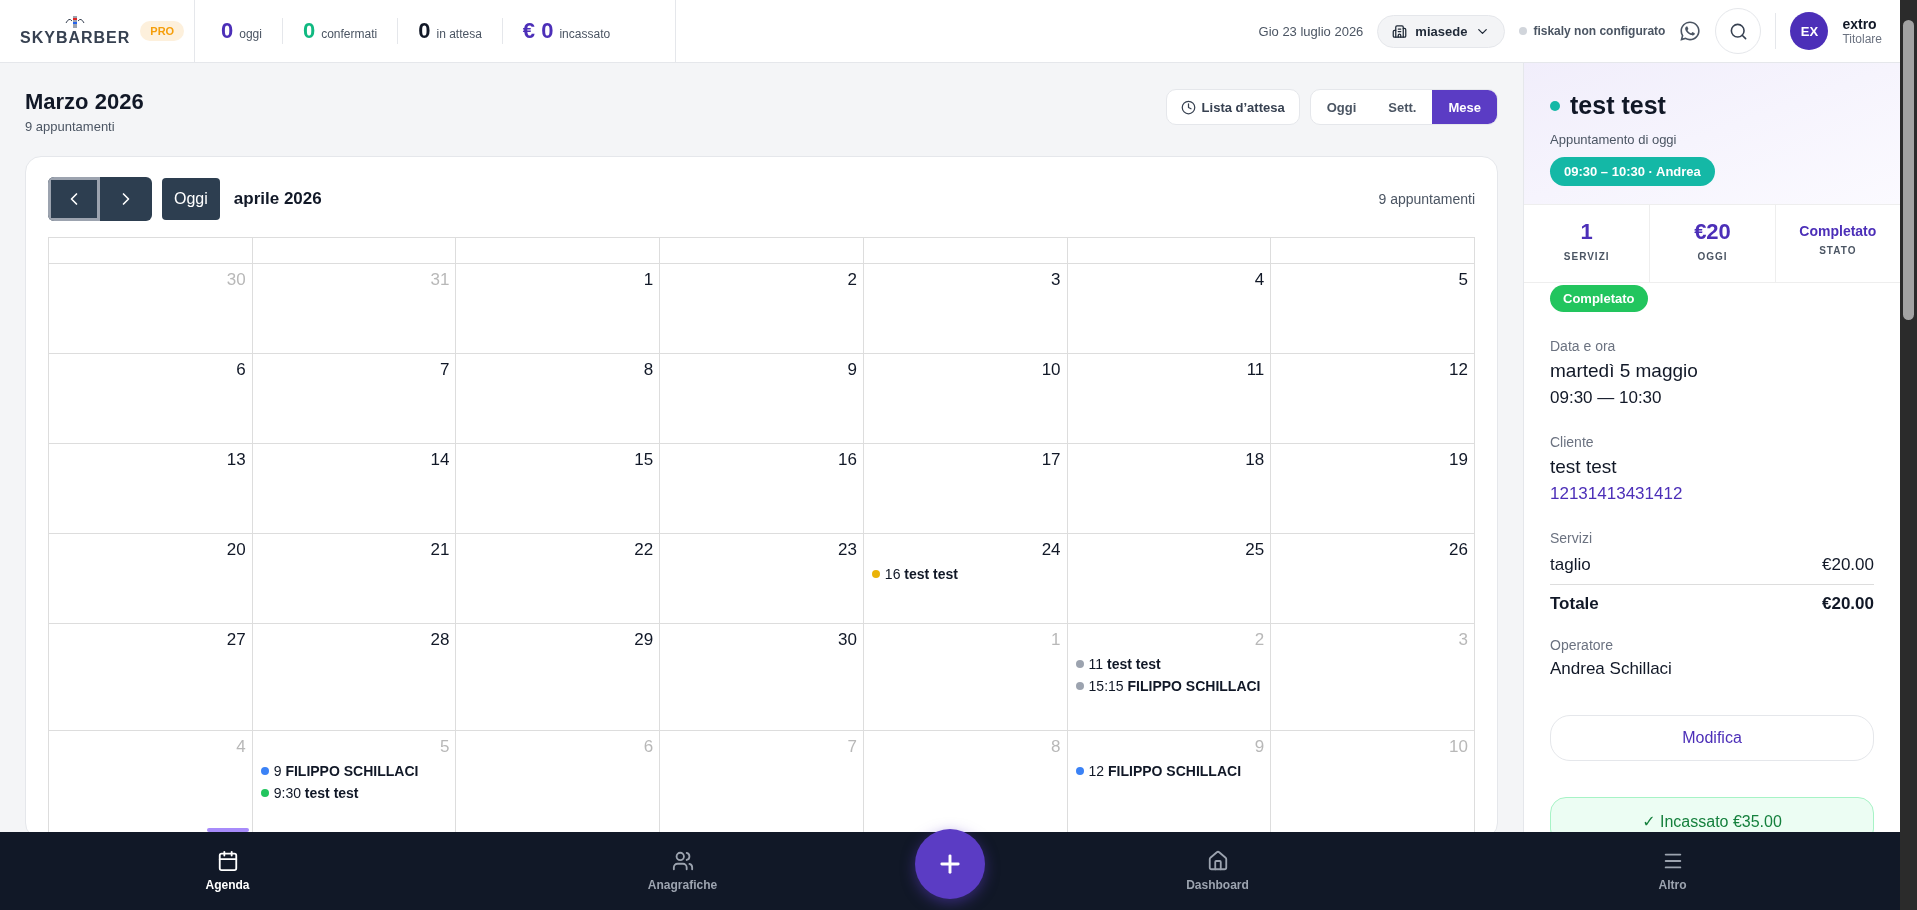  What do you see at coordinates (278, 199) in the screenshot?
I see `calendar-month: aprile 2026` at bounding box center [278, 199].